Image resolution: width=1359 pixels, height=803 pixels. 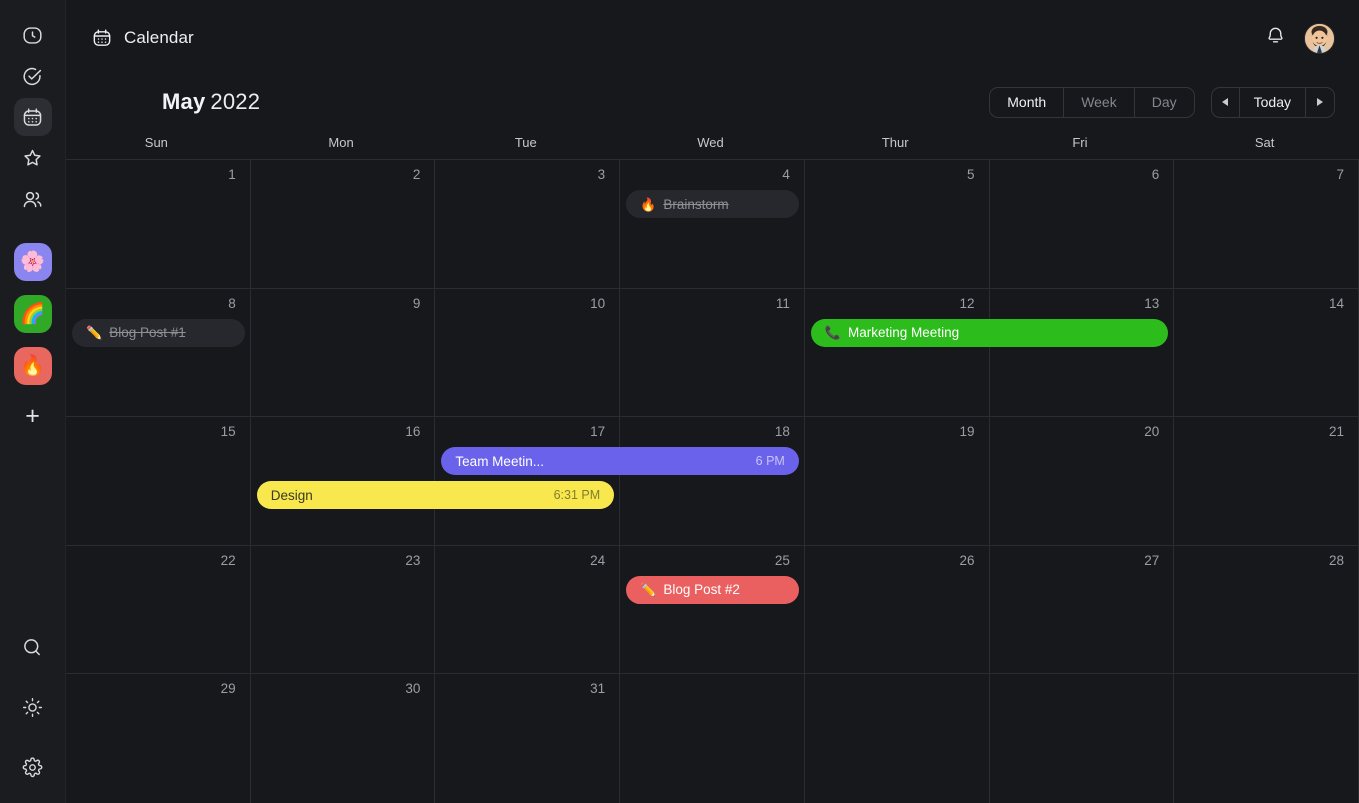 I want to click on calendar-day-cell: 7, so click(x=1266, y=224).